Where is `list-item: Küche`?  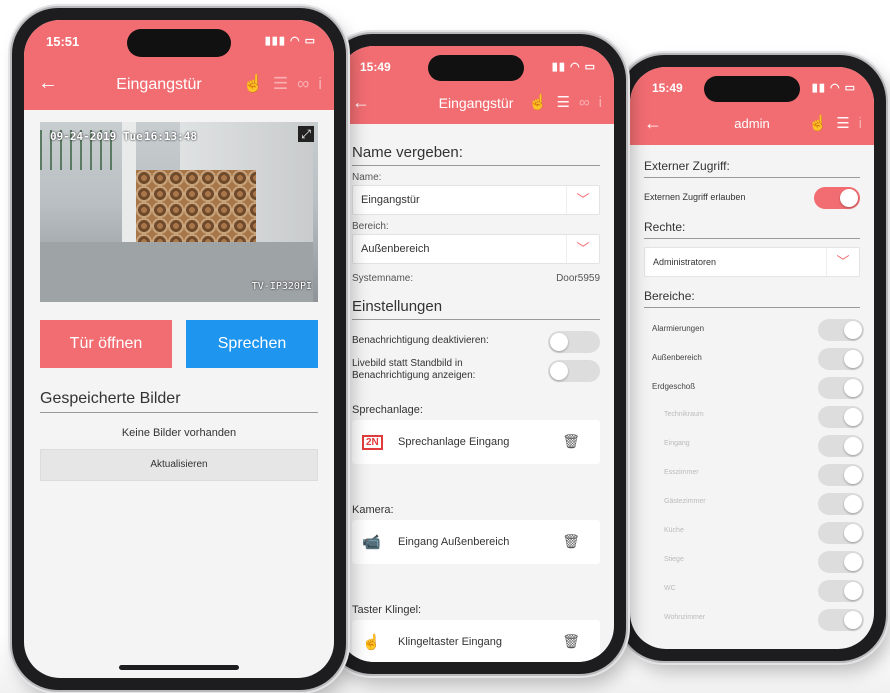
list-item: Küche is located at coordinates (752, 533).